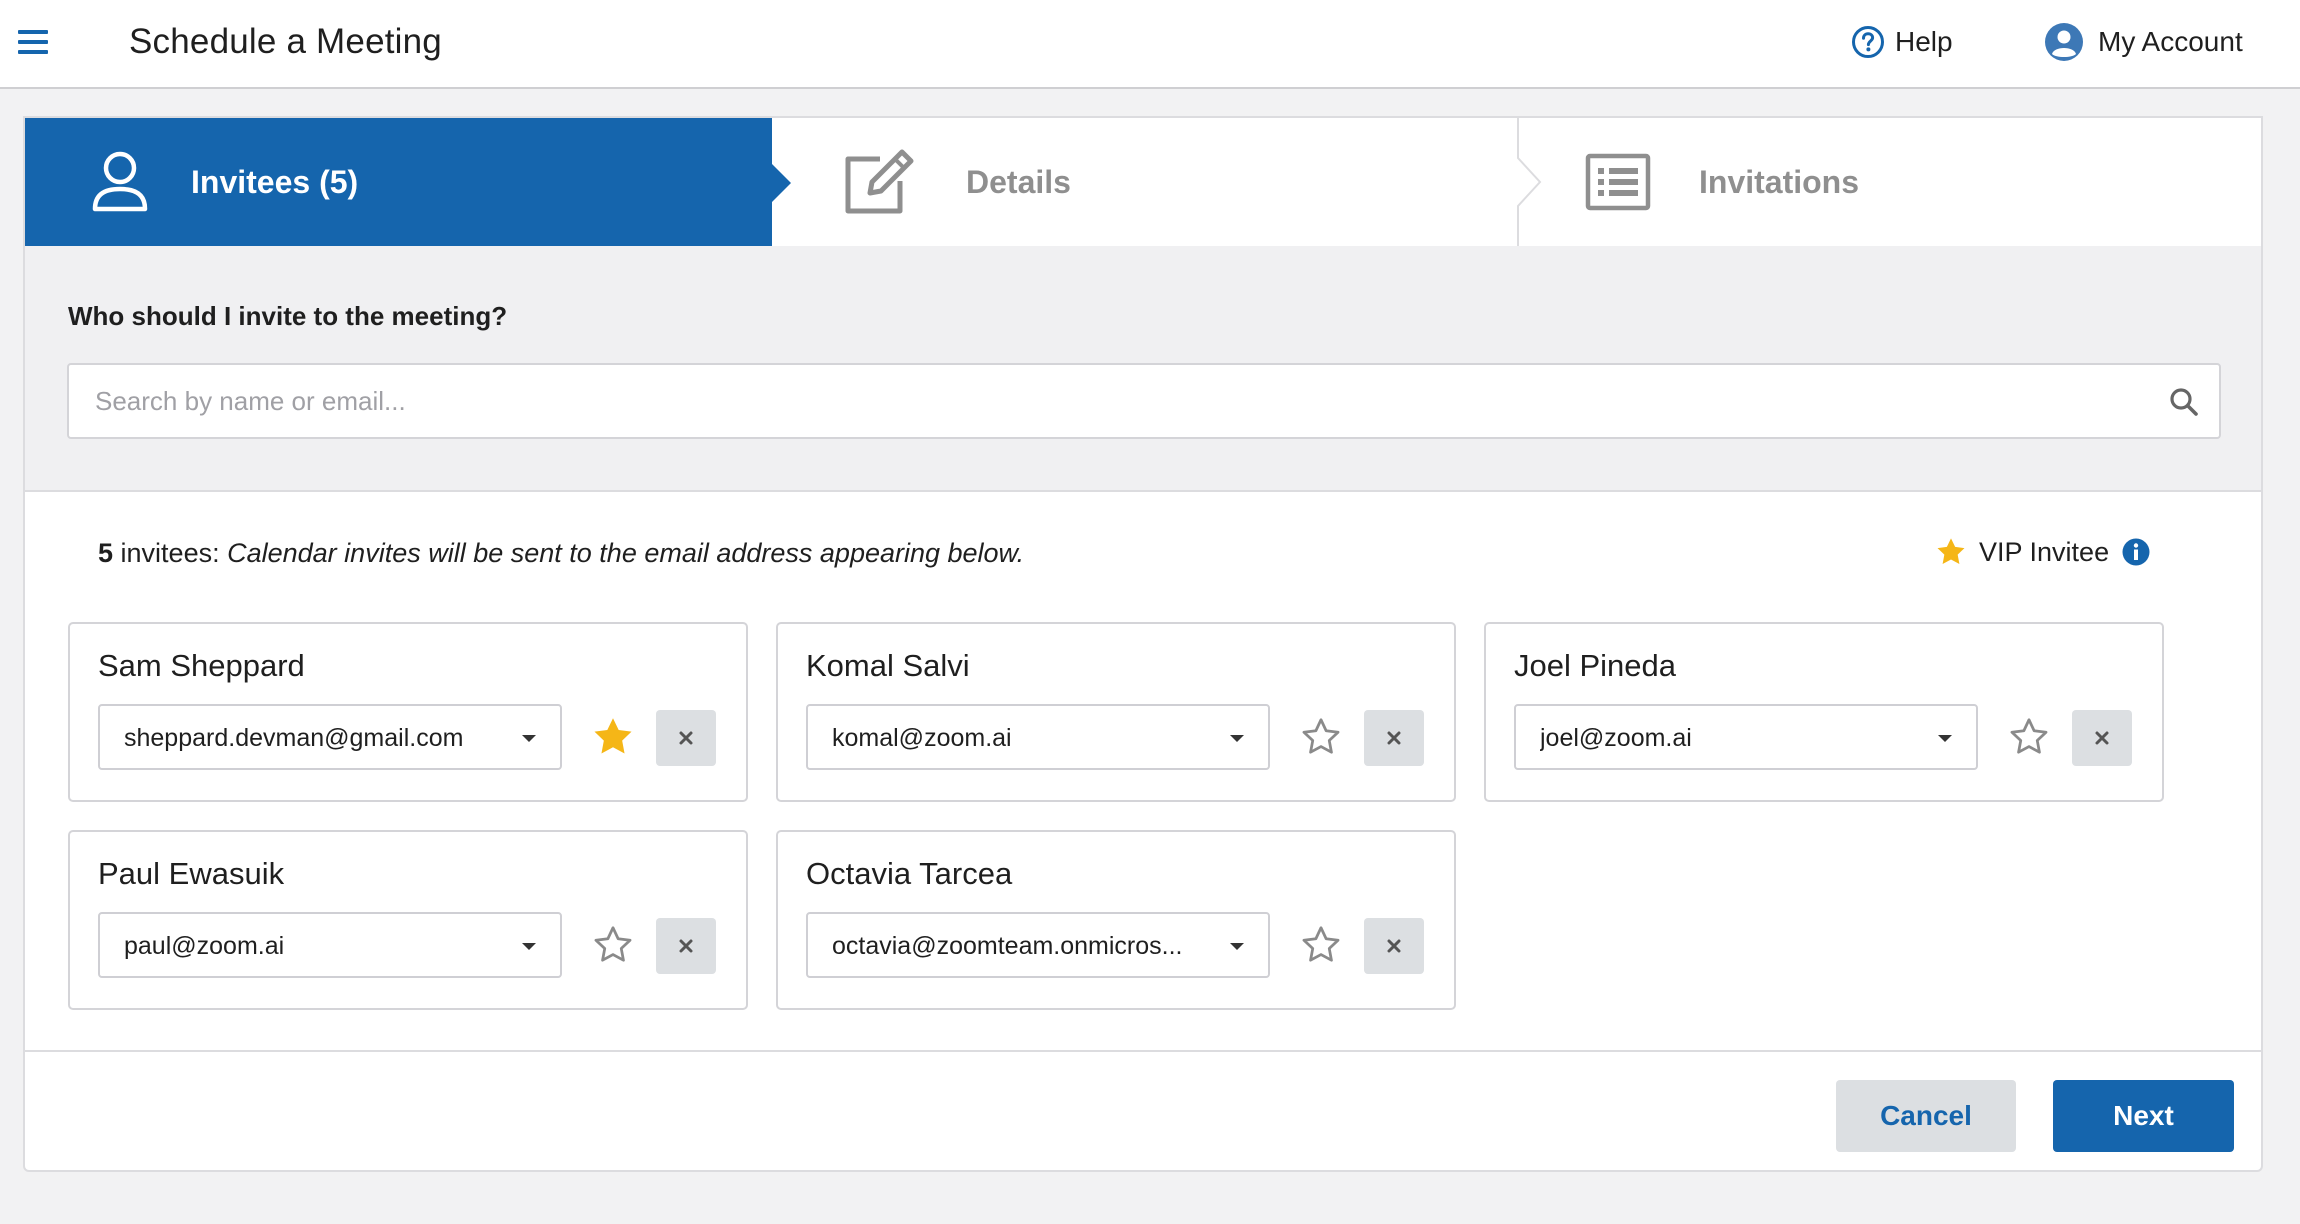 The height and width of the screenshot is (1224, 2300). Describe the element at coordinates (879, 181) in the screenshot. I see `edit-icon` at that location.